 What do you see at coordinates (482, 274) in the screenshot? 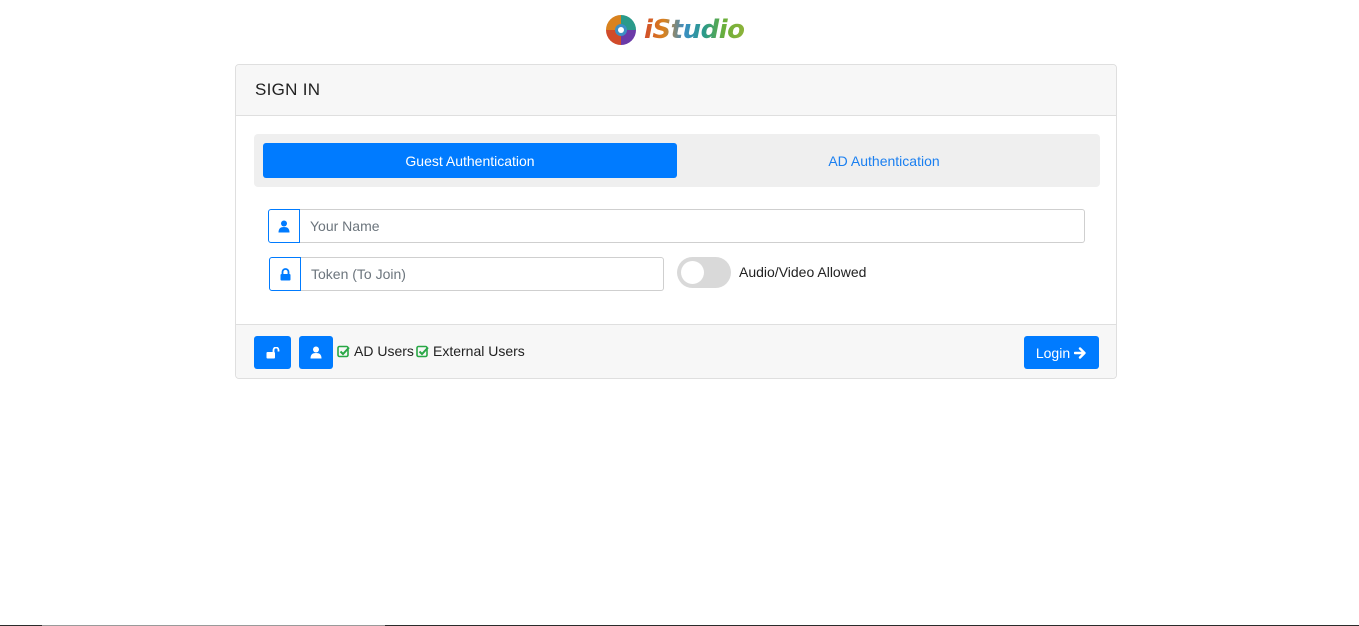
I see `token-input` at bounding box center [482, 274].